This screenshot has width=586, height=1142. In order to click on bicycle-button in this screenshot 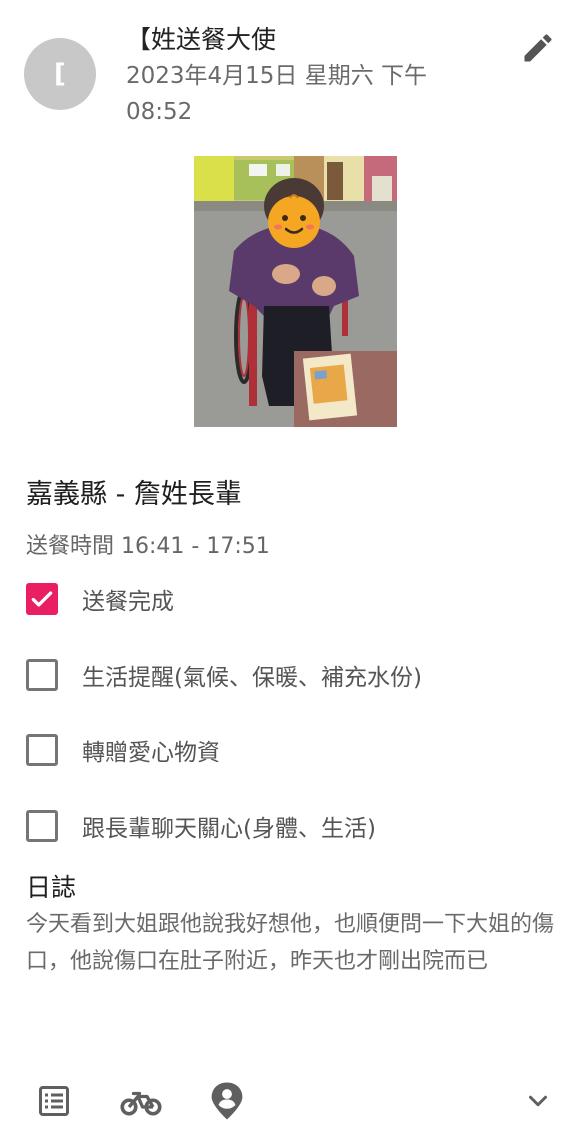, I will do `click(141, 1101)`.